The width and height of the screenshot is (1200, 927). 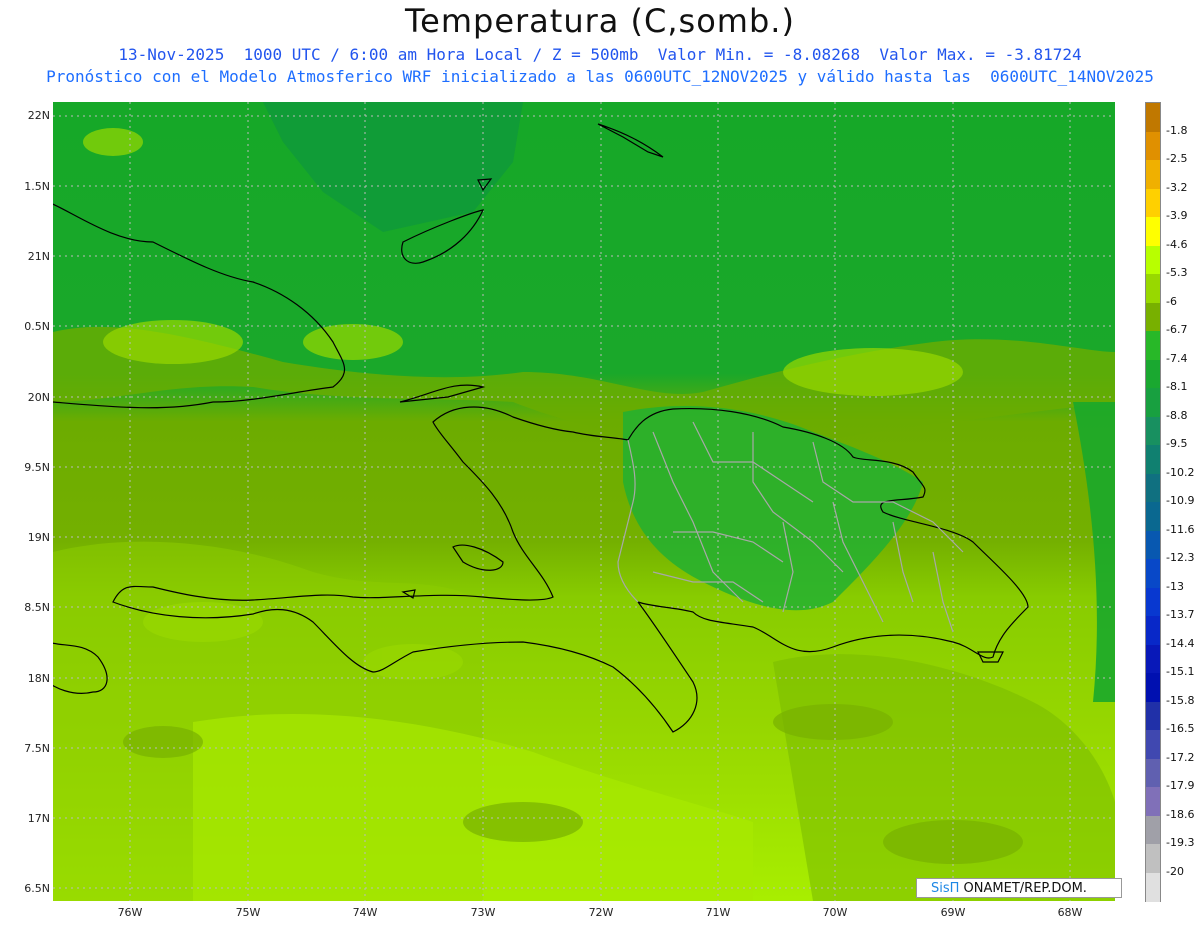 What do you see at coordinates (1023, 888) in the screenshot?
I see `credit-text: ONAMET/REP.DOM.` at bounding box center [1023, 888].